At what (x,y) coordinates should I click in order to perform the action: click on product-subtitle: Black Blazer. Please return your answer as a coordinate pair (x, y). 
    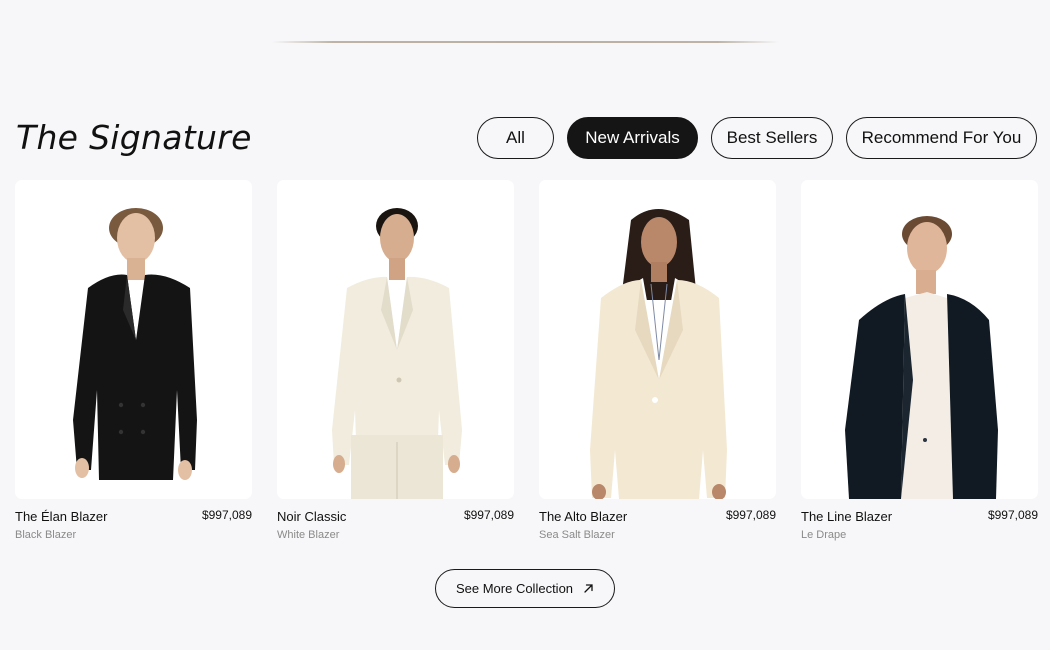
    Looking at the image, I should click on (46, 535).